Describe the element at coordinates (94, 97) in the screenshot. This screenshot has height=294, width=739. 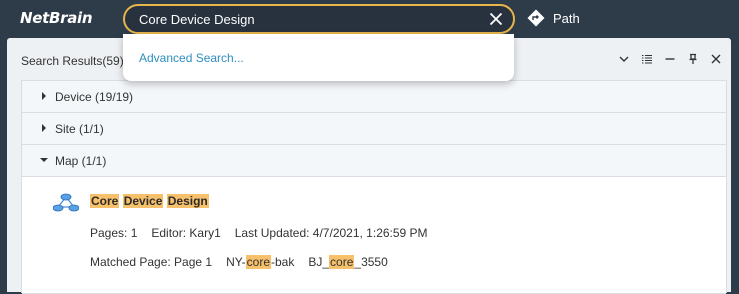
I see `category-label: Device (19/19)` at that location.